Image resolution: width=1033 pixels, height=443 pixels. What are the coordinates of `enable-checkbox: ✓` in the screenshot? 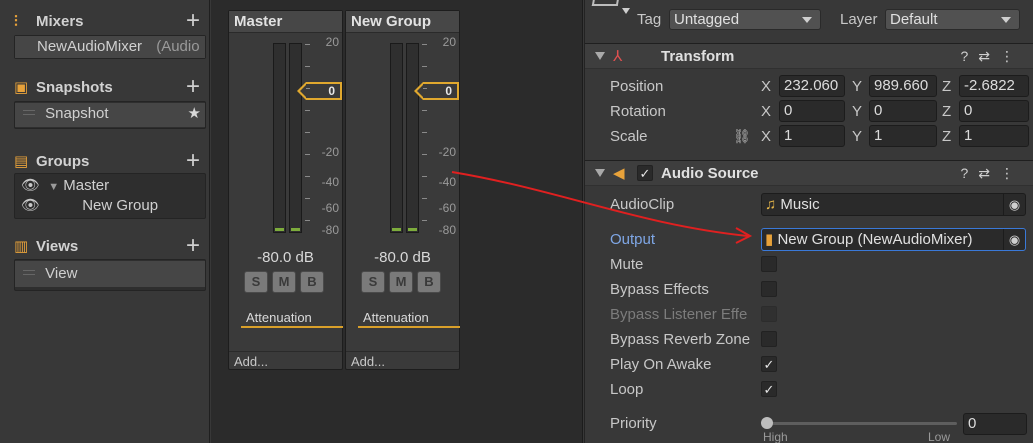 It's located at (645, 173).